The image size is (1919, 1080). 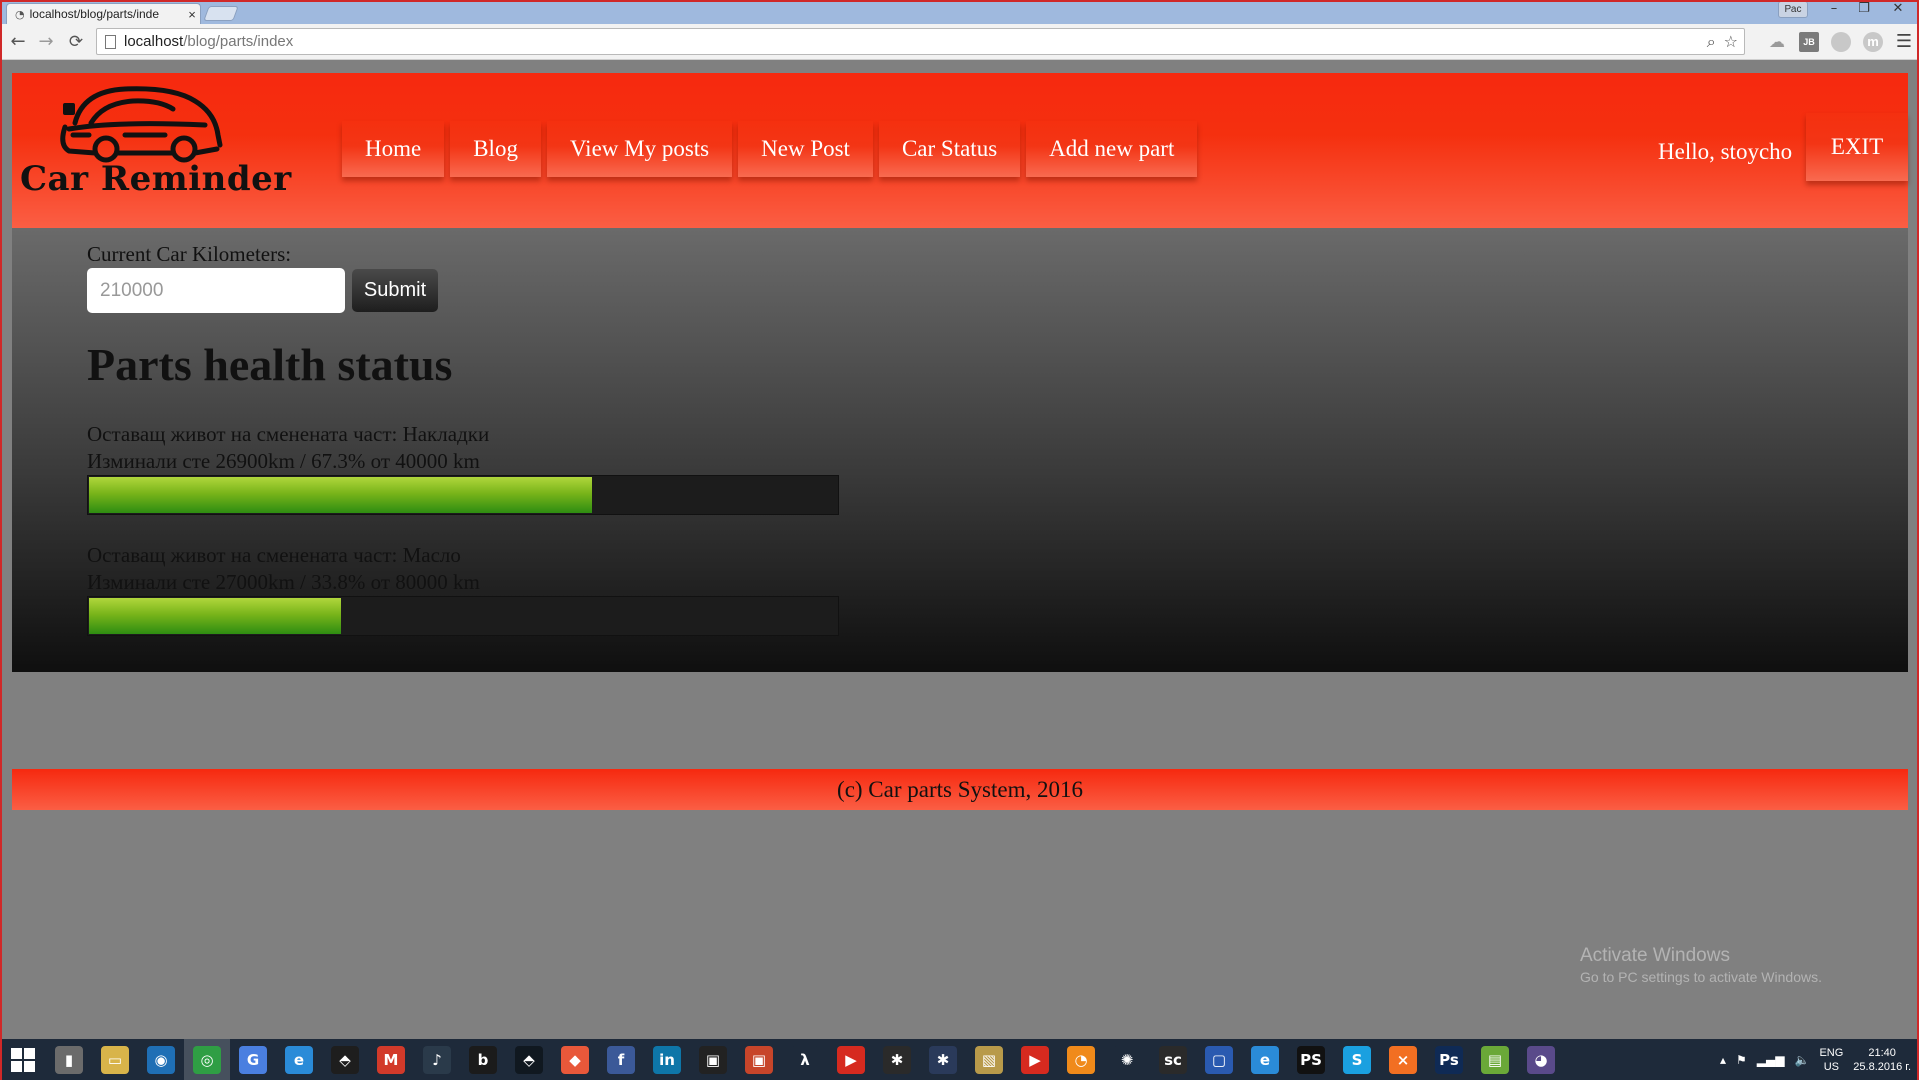 What do you see at coordinates (1495, 1059) in the screenshot?
I see `taskbar-app: ▤` at bounding box center [1495, 1059].